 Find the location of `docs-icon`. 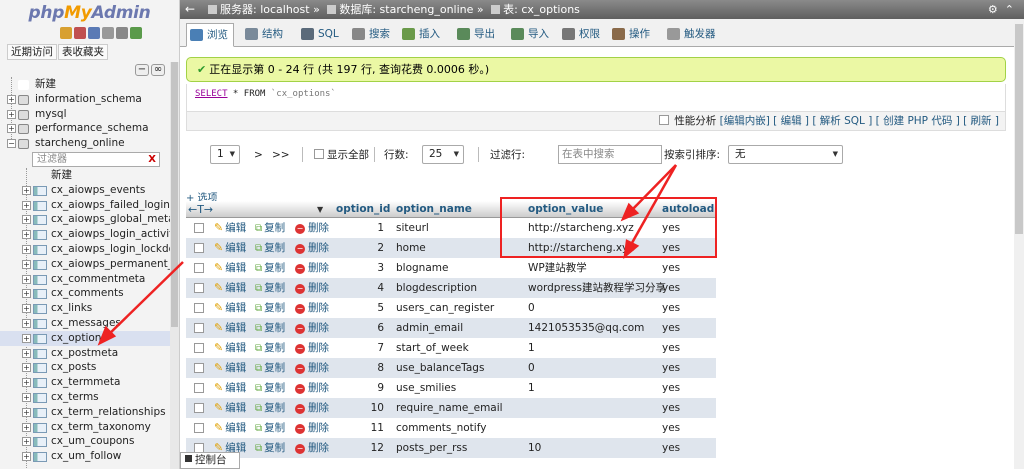

docs-icon is located at coordinates (93, 33).